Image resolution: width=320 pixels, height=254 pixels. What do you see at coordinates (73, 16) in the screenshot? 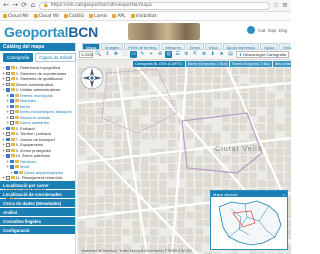
I see `bookmark-item: CatSIG` at bounding box center [73, 16].